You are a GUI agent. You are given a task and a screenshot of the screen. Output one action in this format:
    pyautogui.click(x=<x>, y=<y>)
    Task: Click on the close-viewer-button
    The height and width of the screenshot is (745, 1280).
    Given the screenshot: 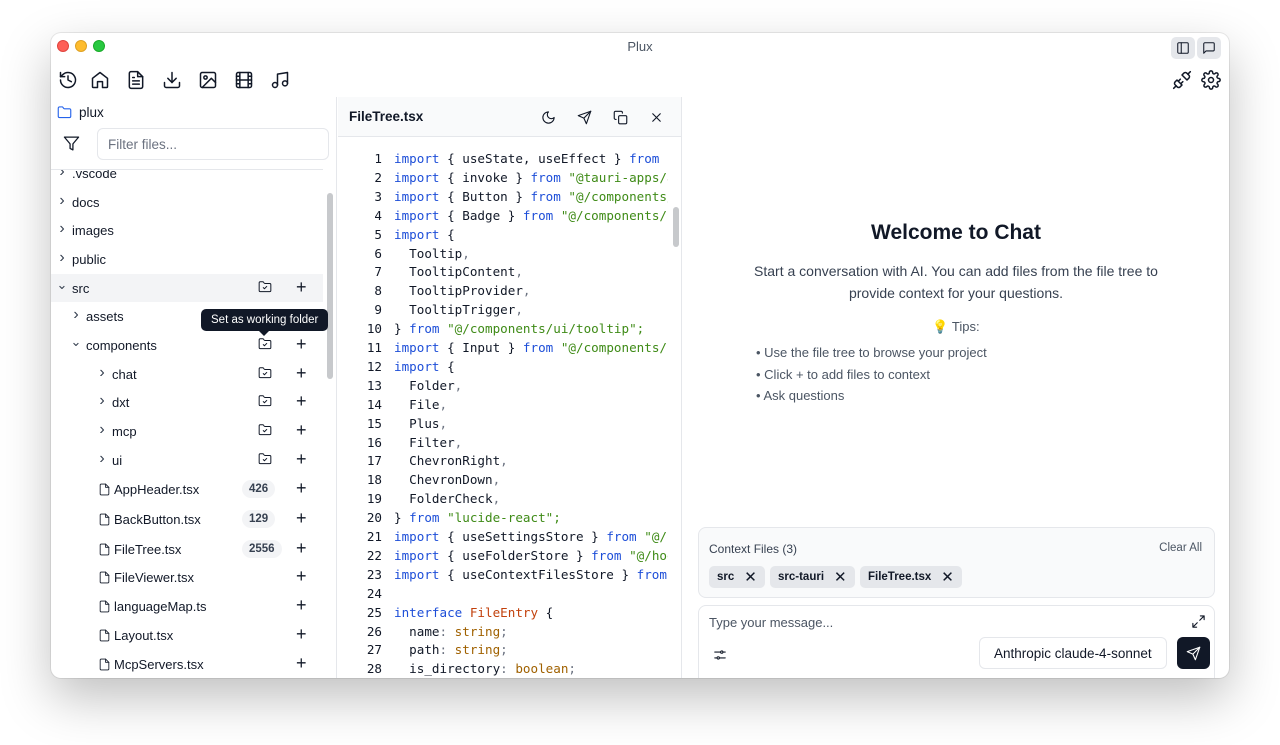 What is the action you would take?
    pyautogui.click(x=656, y=117)
    